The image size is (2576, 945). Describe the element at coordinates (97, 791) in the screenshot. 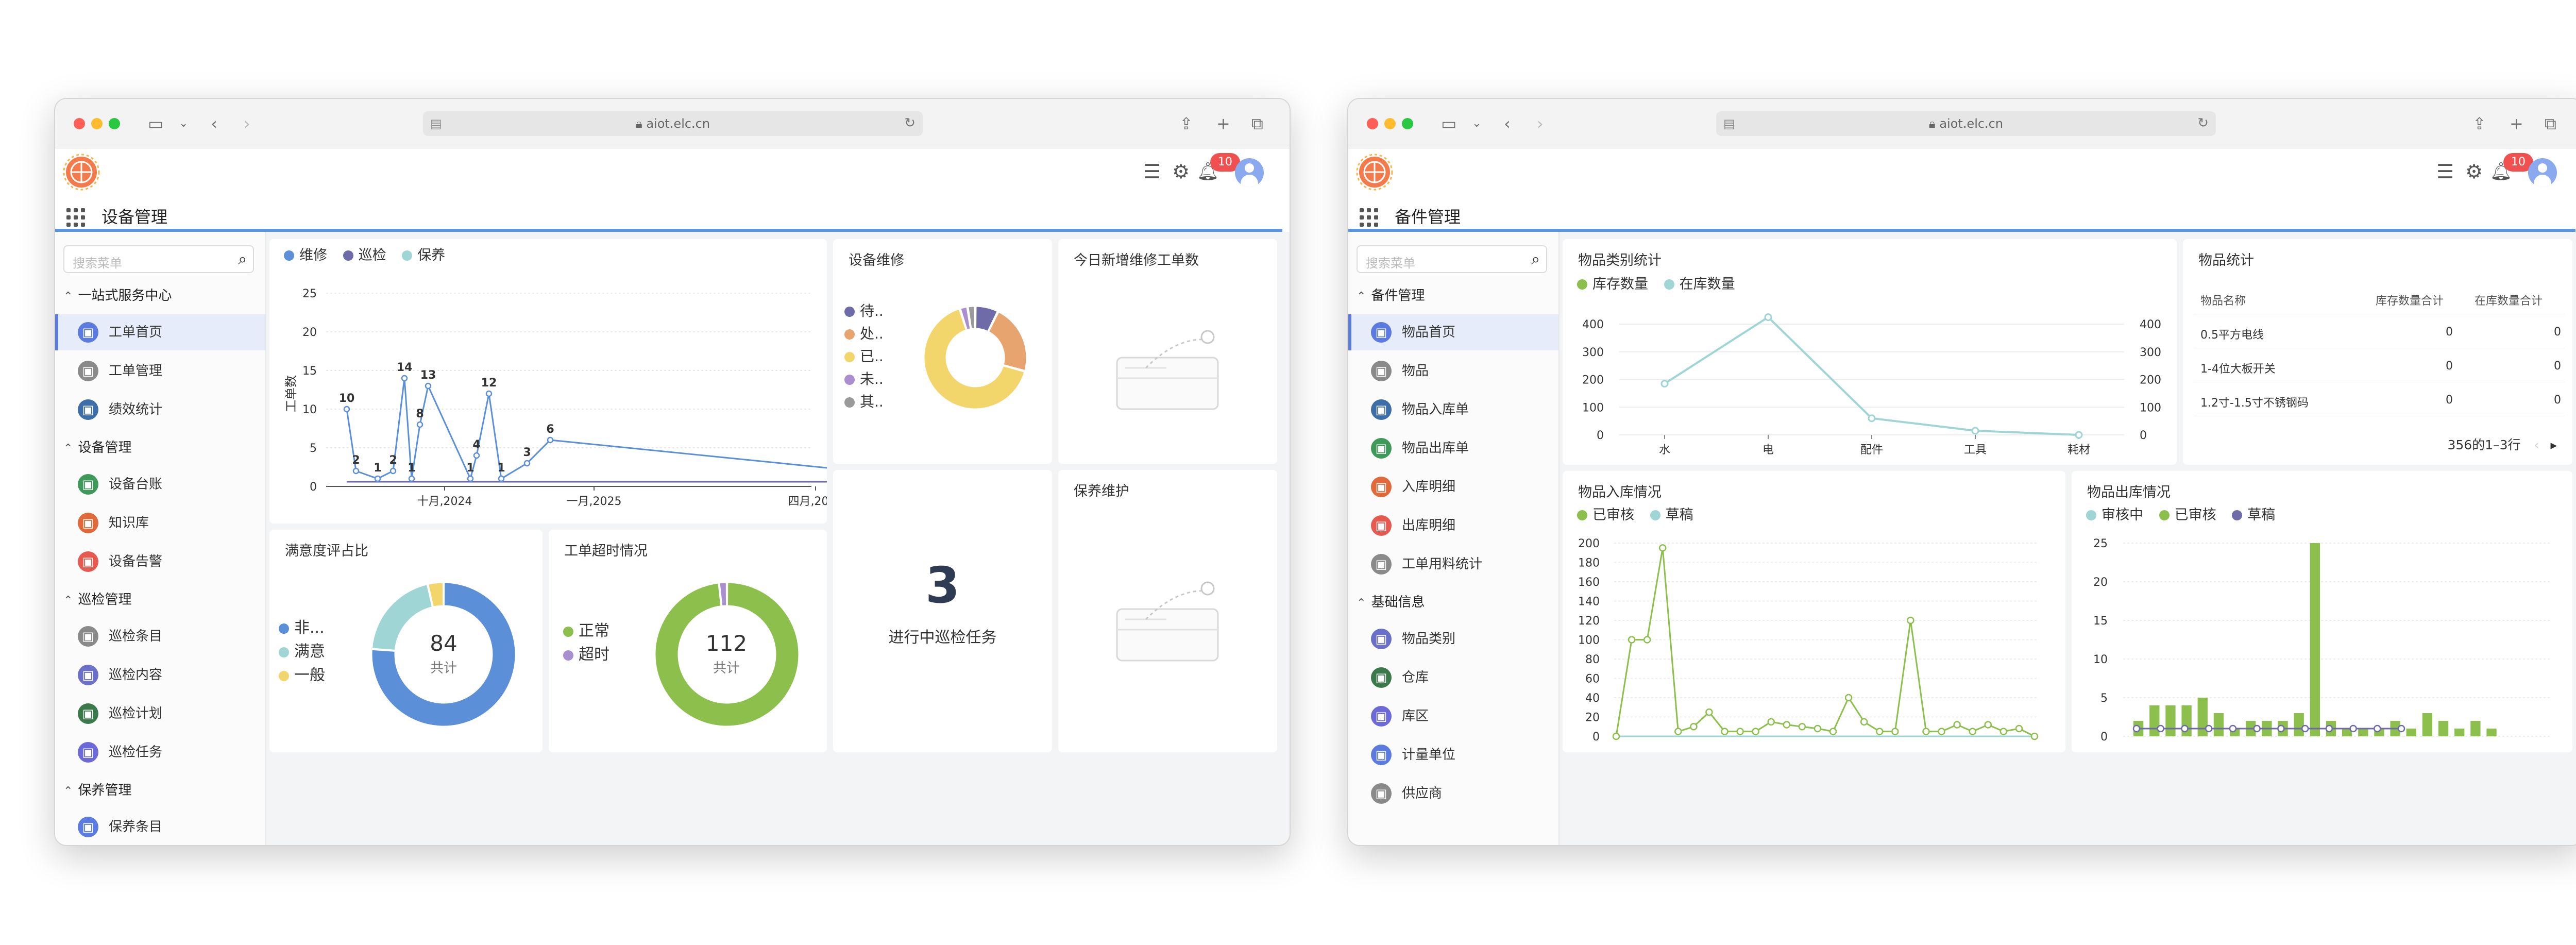

I see `sidebar-group-header: ⌃ 保养管理` at that location.